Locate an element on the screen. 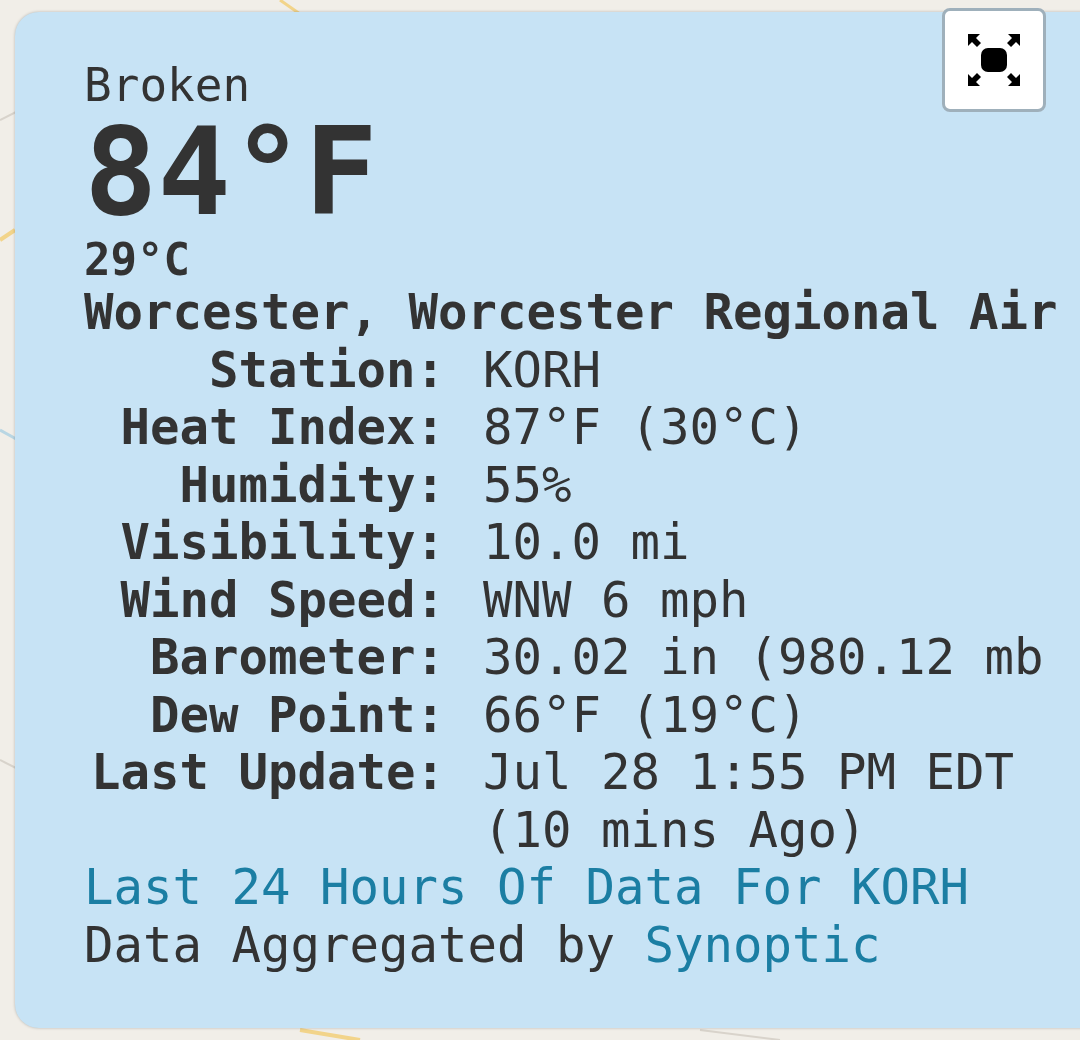  expand-icon is located at coordinates (994, 60).